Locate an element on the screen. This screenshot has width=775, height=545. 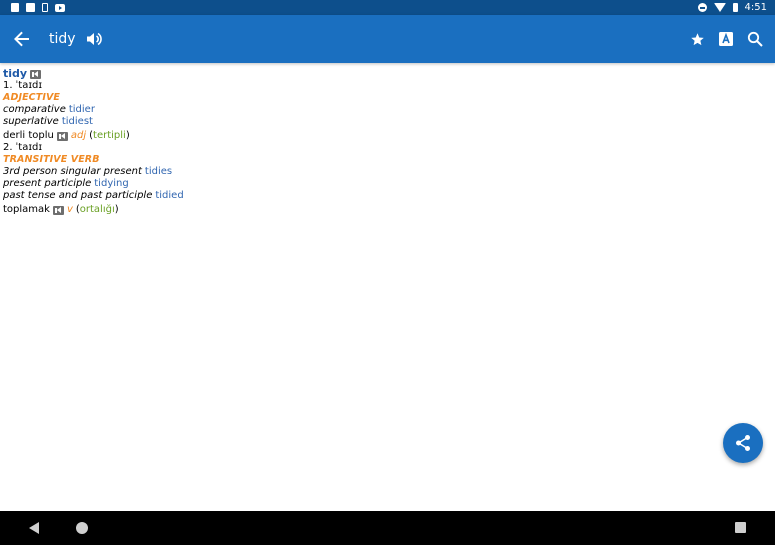
form-link: tidied is located at coordinates (169, 196).